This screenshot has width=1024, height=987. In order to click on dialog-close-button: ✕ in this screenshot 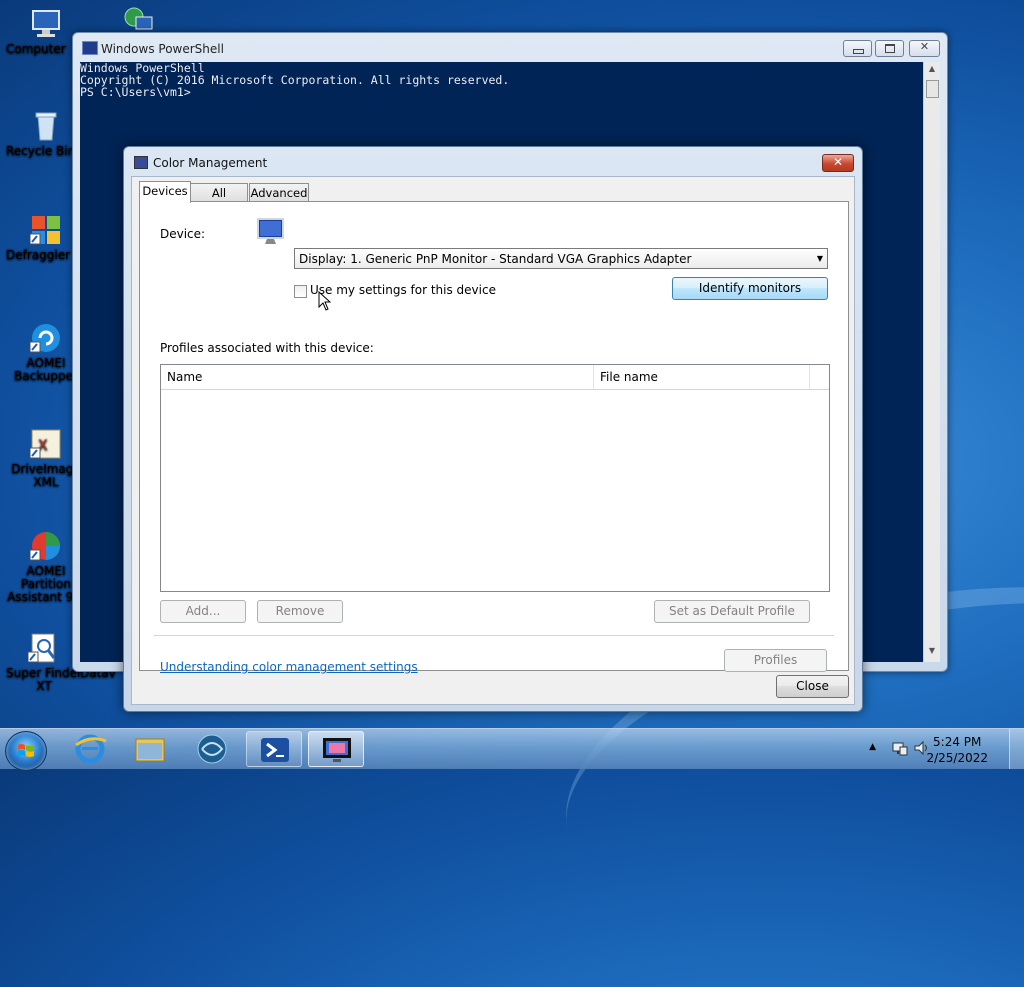, I will do `click(838, 163)`.